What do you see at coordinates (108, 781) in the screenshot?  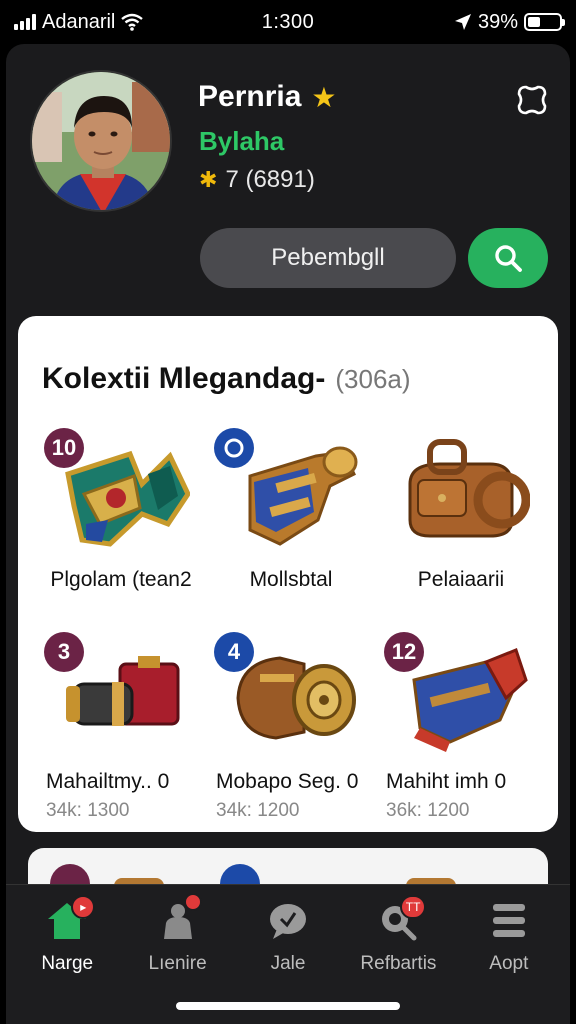 I see `item-name: Mahailtmy.. 0` at bounding box center [108, 781].